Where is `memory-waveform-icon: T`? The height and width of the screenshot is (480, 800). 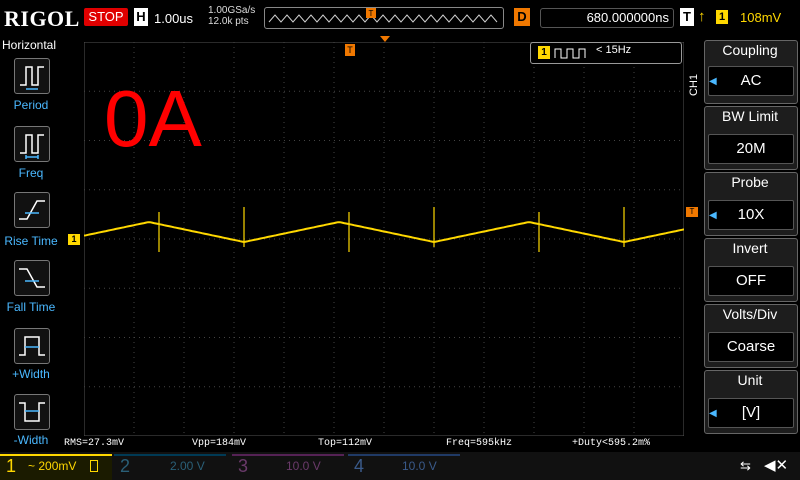 memory-waveform-icon: T is located at coordinates (383, 15).